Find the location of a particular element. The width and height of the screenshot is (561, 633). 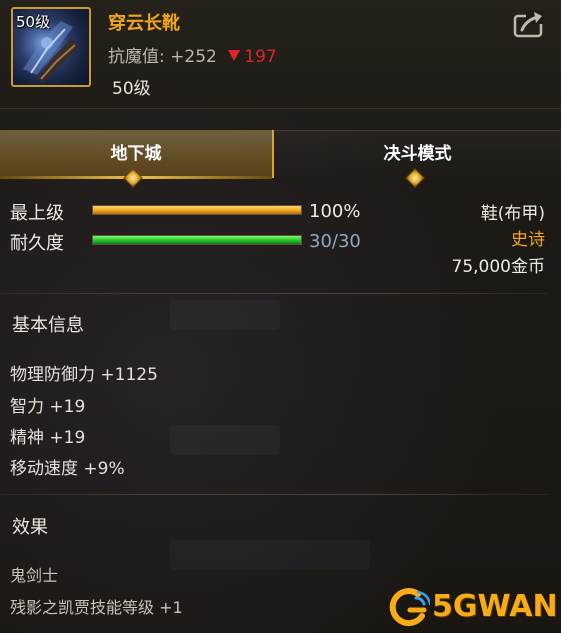

attr-physical-defense: 物理防御力 +1125 is located at coordinates (84, 375).